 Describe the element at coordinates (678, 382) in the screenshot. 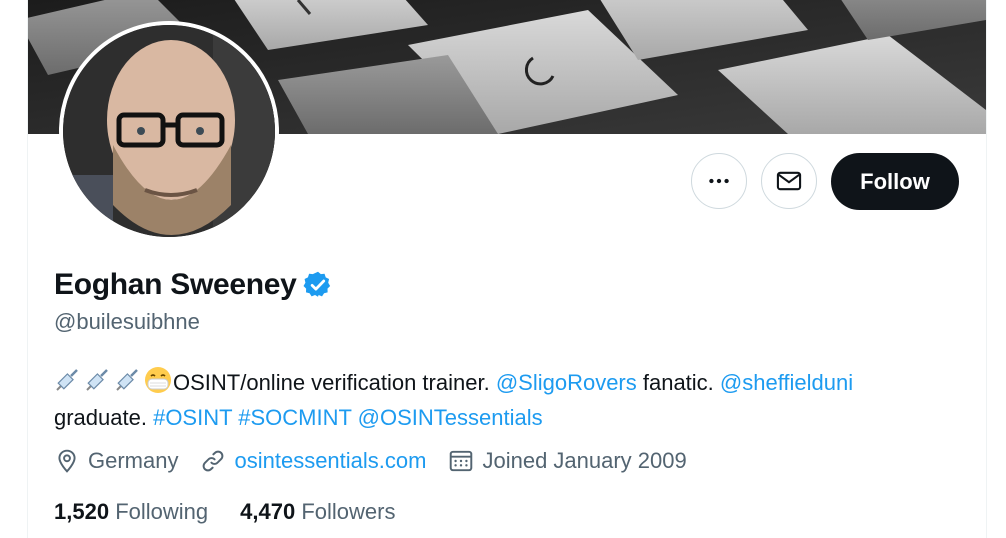

I see `bio-text: fanatic.` at that location.